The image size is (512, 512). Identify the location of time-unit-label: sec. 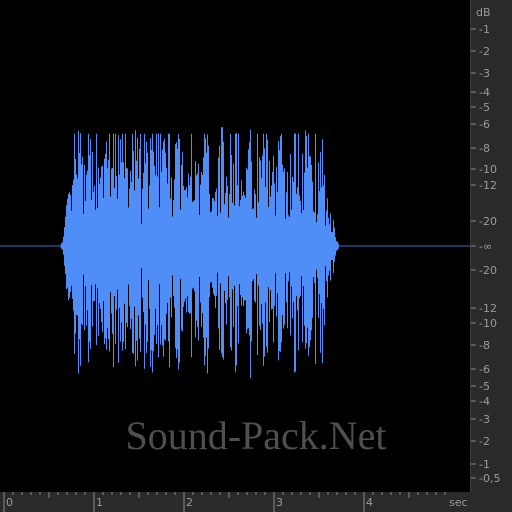
(458, 502).